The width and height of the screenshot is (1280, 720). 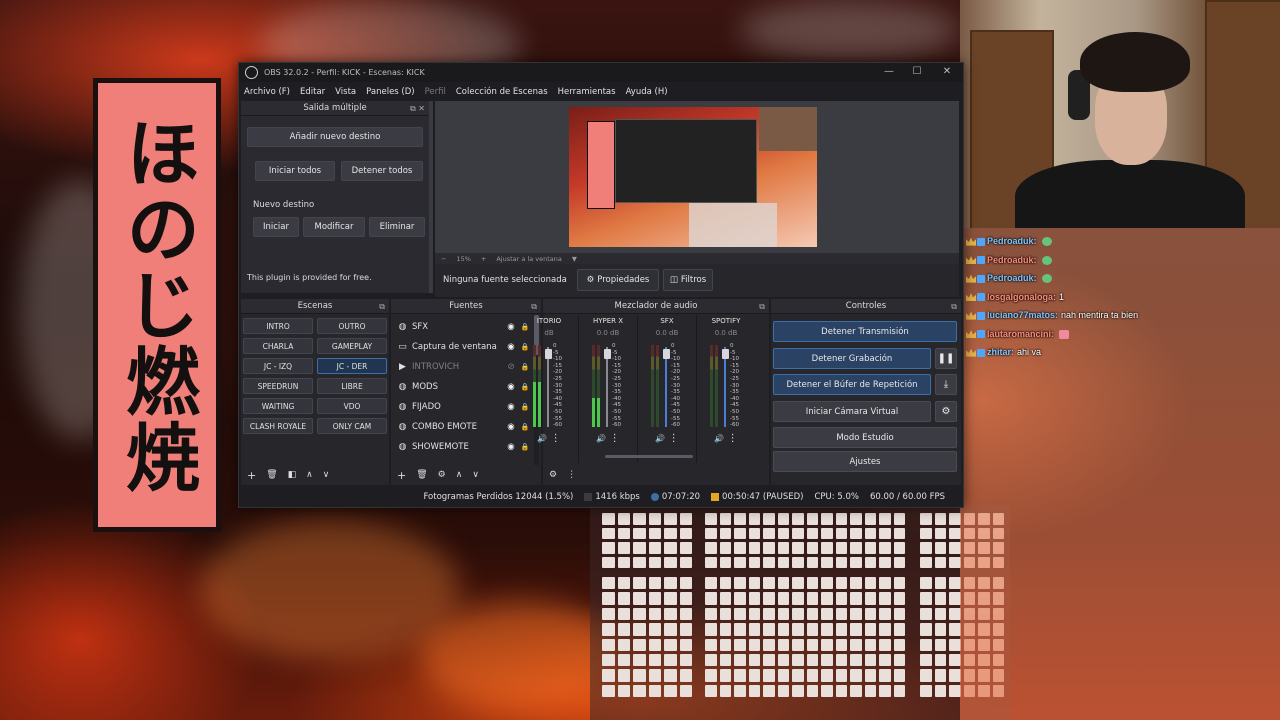 I want to click on preview-area, so click(x=697, y=177).